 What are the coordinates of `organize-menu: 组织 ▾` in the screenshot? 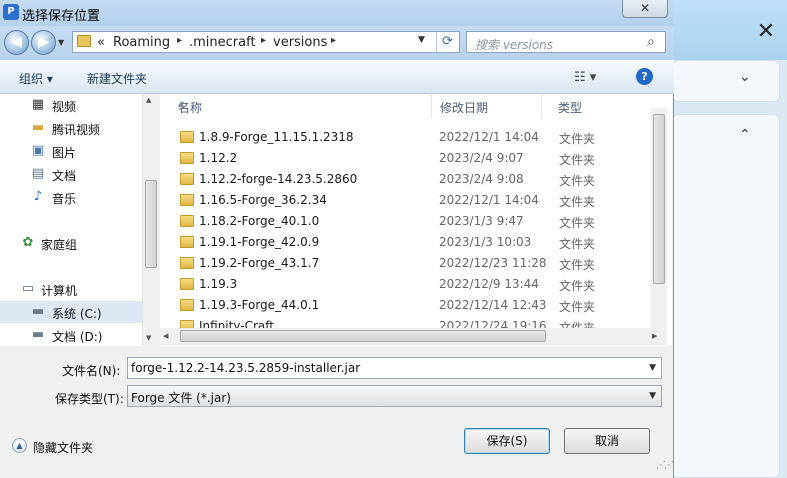 It's located at (36, 78).